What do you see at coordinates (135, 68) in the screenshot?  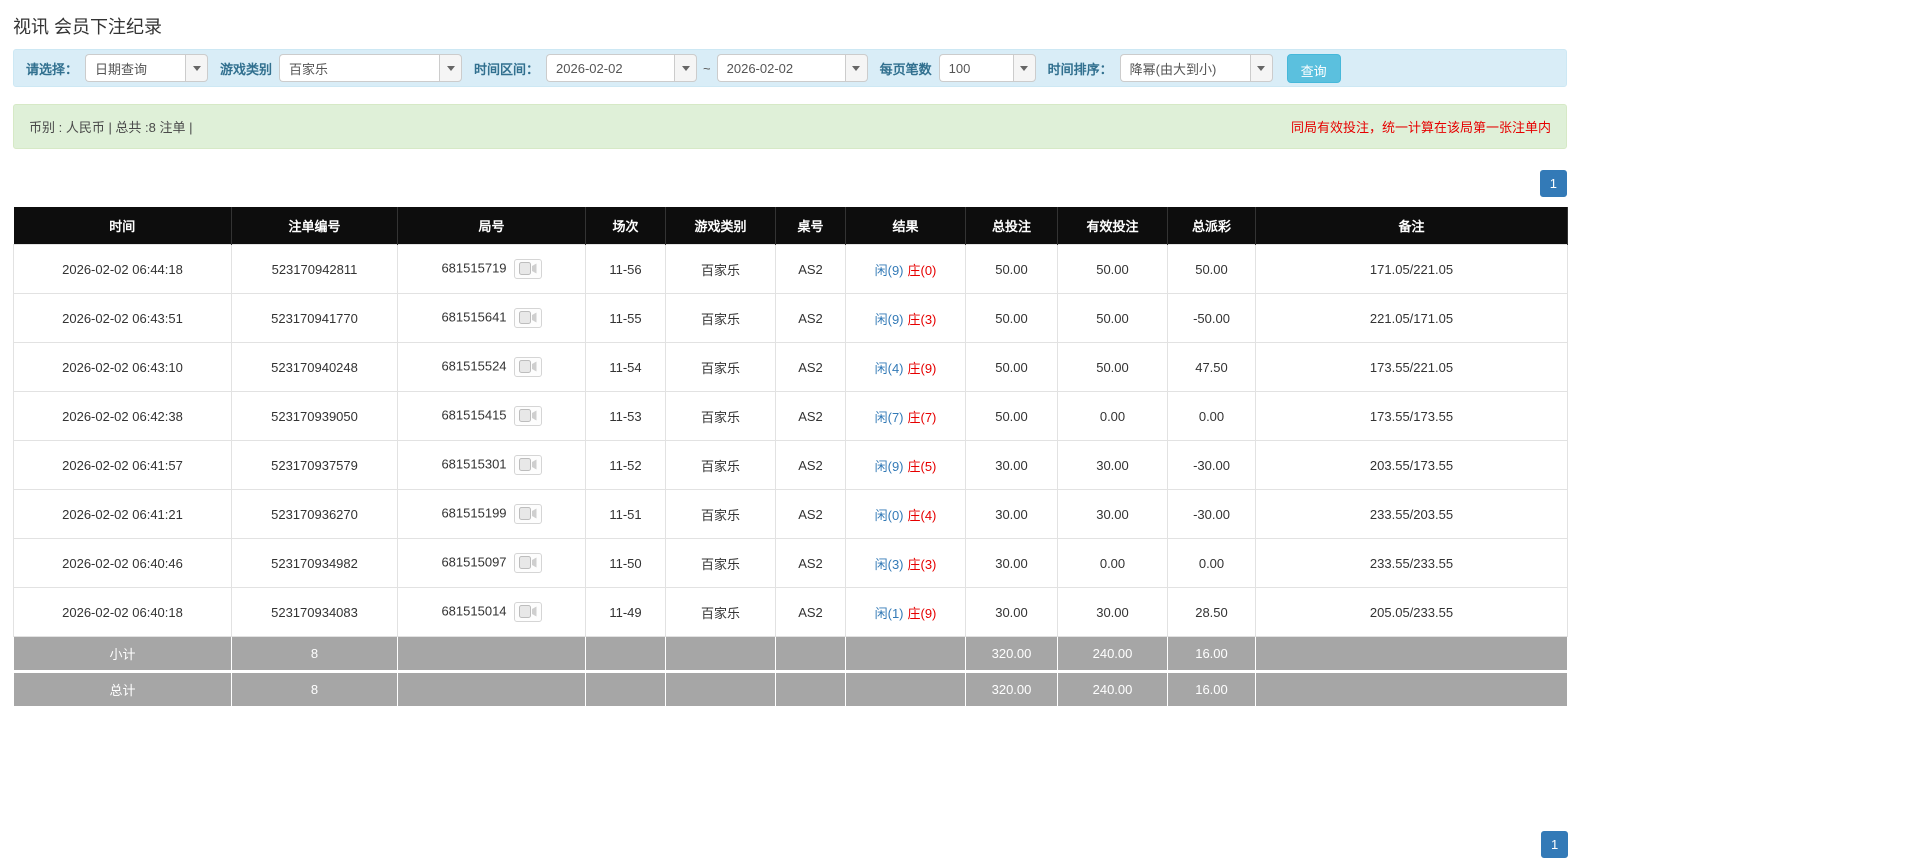 I see `query-type-value: 日期查询` at bounding box center [135, 68].